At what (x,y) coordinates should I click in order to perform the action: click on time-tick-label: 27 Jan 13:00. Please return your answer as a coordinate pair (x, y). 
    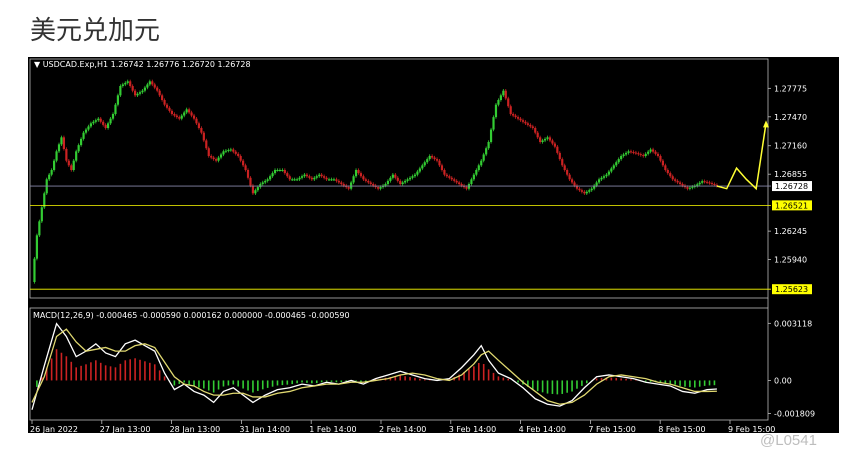
    Looking at the image, I should click on (125, 429).